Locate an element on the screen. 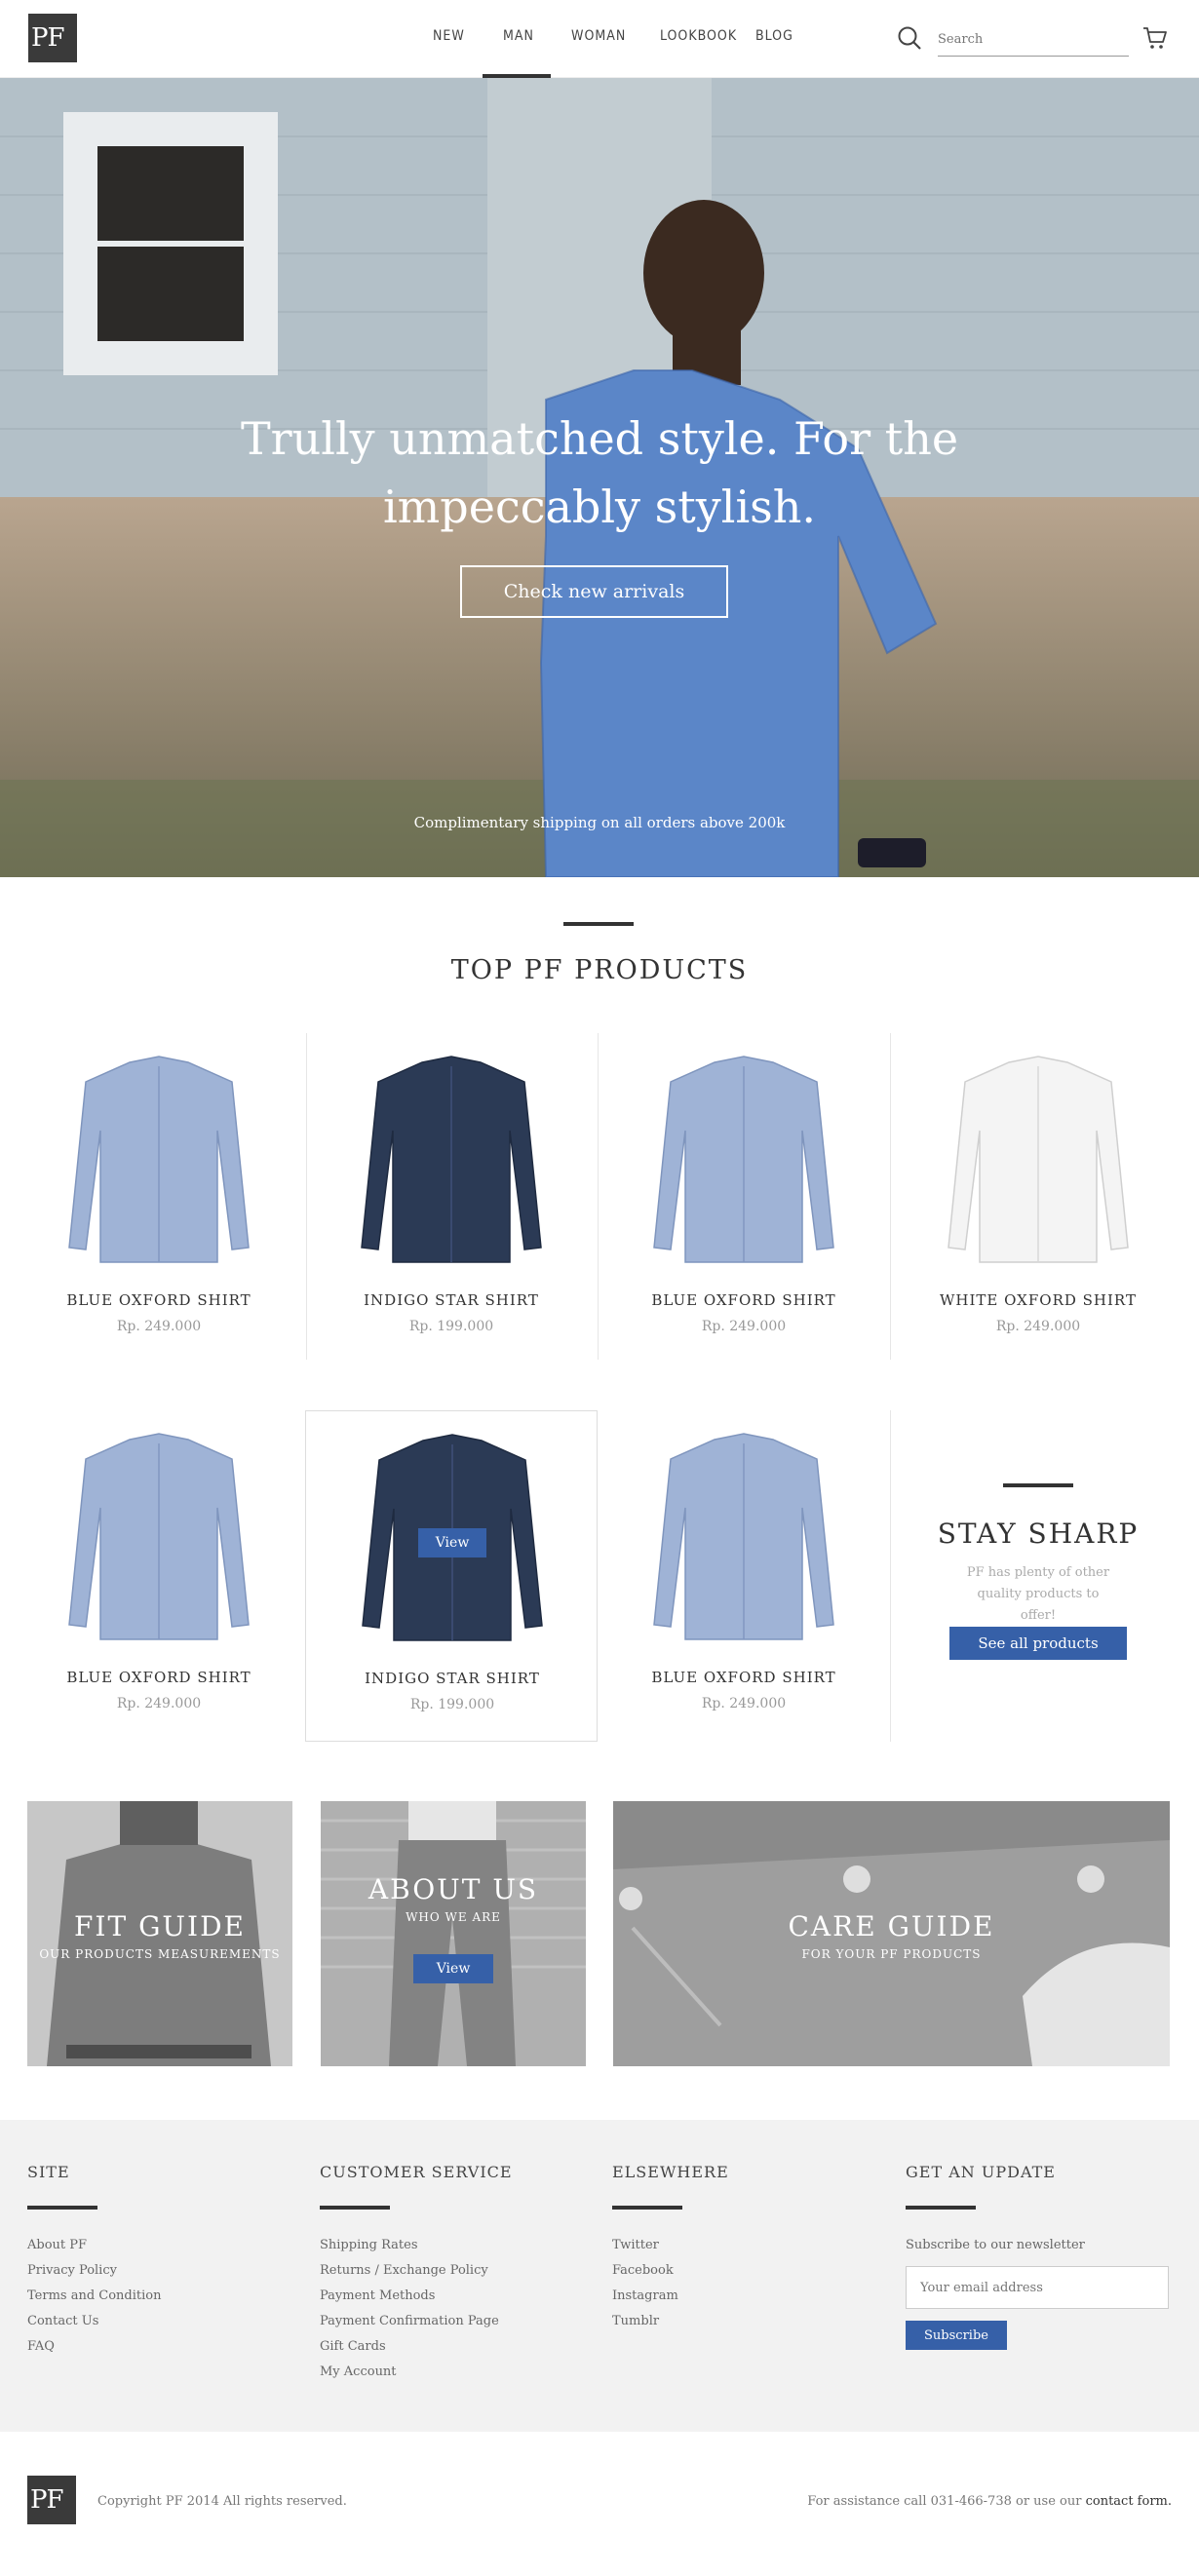 The width and height of the screenshot is (1199, 2576). footer-link: About PF is located at coordinates (154, 2245).